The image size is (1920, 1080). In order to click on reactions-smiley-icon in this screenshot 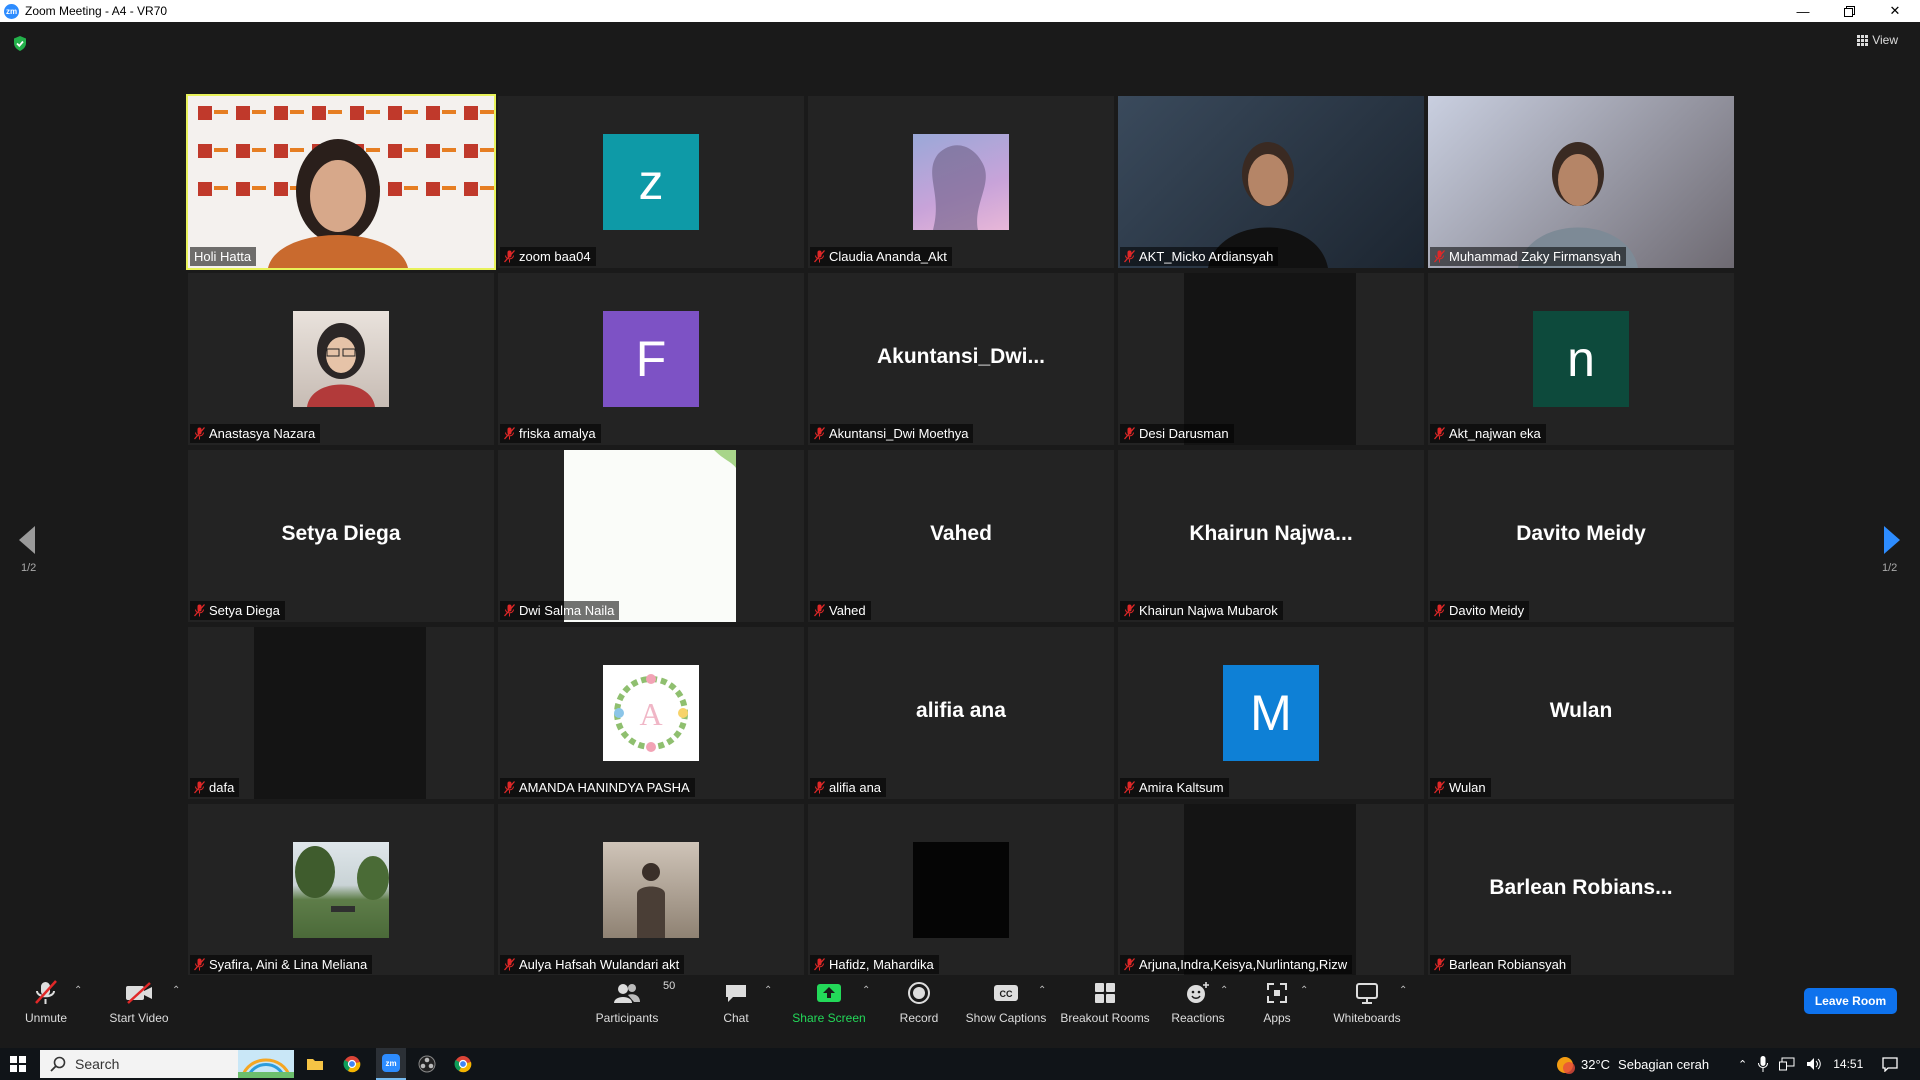, I will do `click(1198, 992)`.